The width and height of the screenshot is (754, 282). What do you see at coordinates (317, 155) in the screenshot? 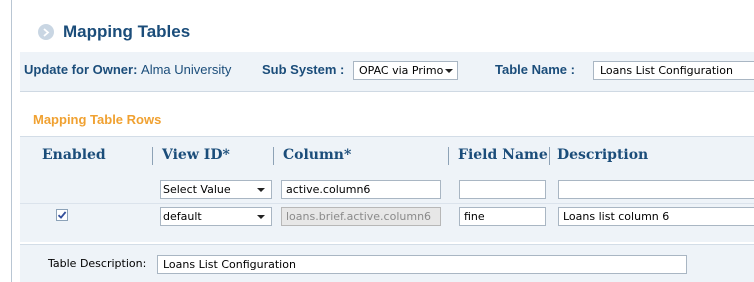
I see `header-column: Column*` at bounding box center [317, 155].